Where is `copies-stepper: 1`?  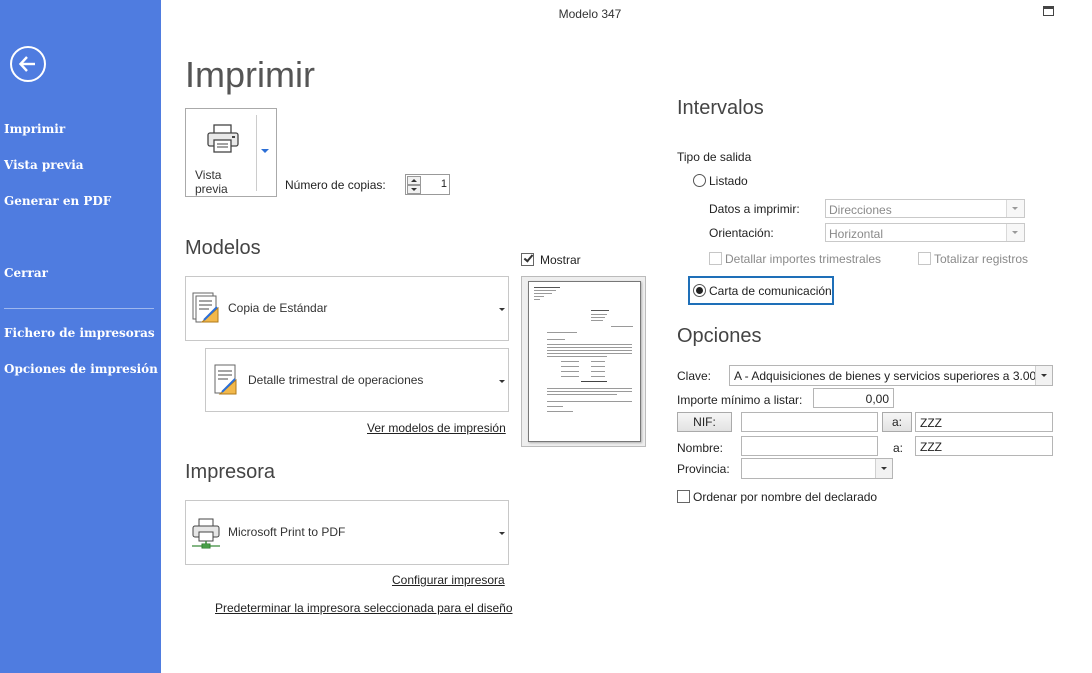 copies-stepper: 1 is located at coordinates (427, 184).